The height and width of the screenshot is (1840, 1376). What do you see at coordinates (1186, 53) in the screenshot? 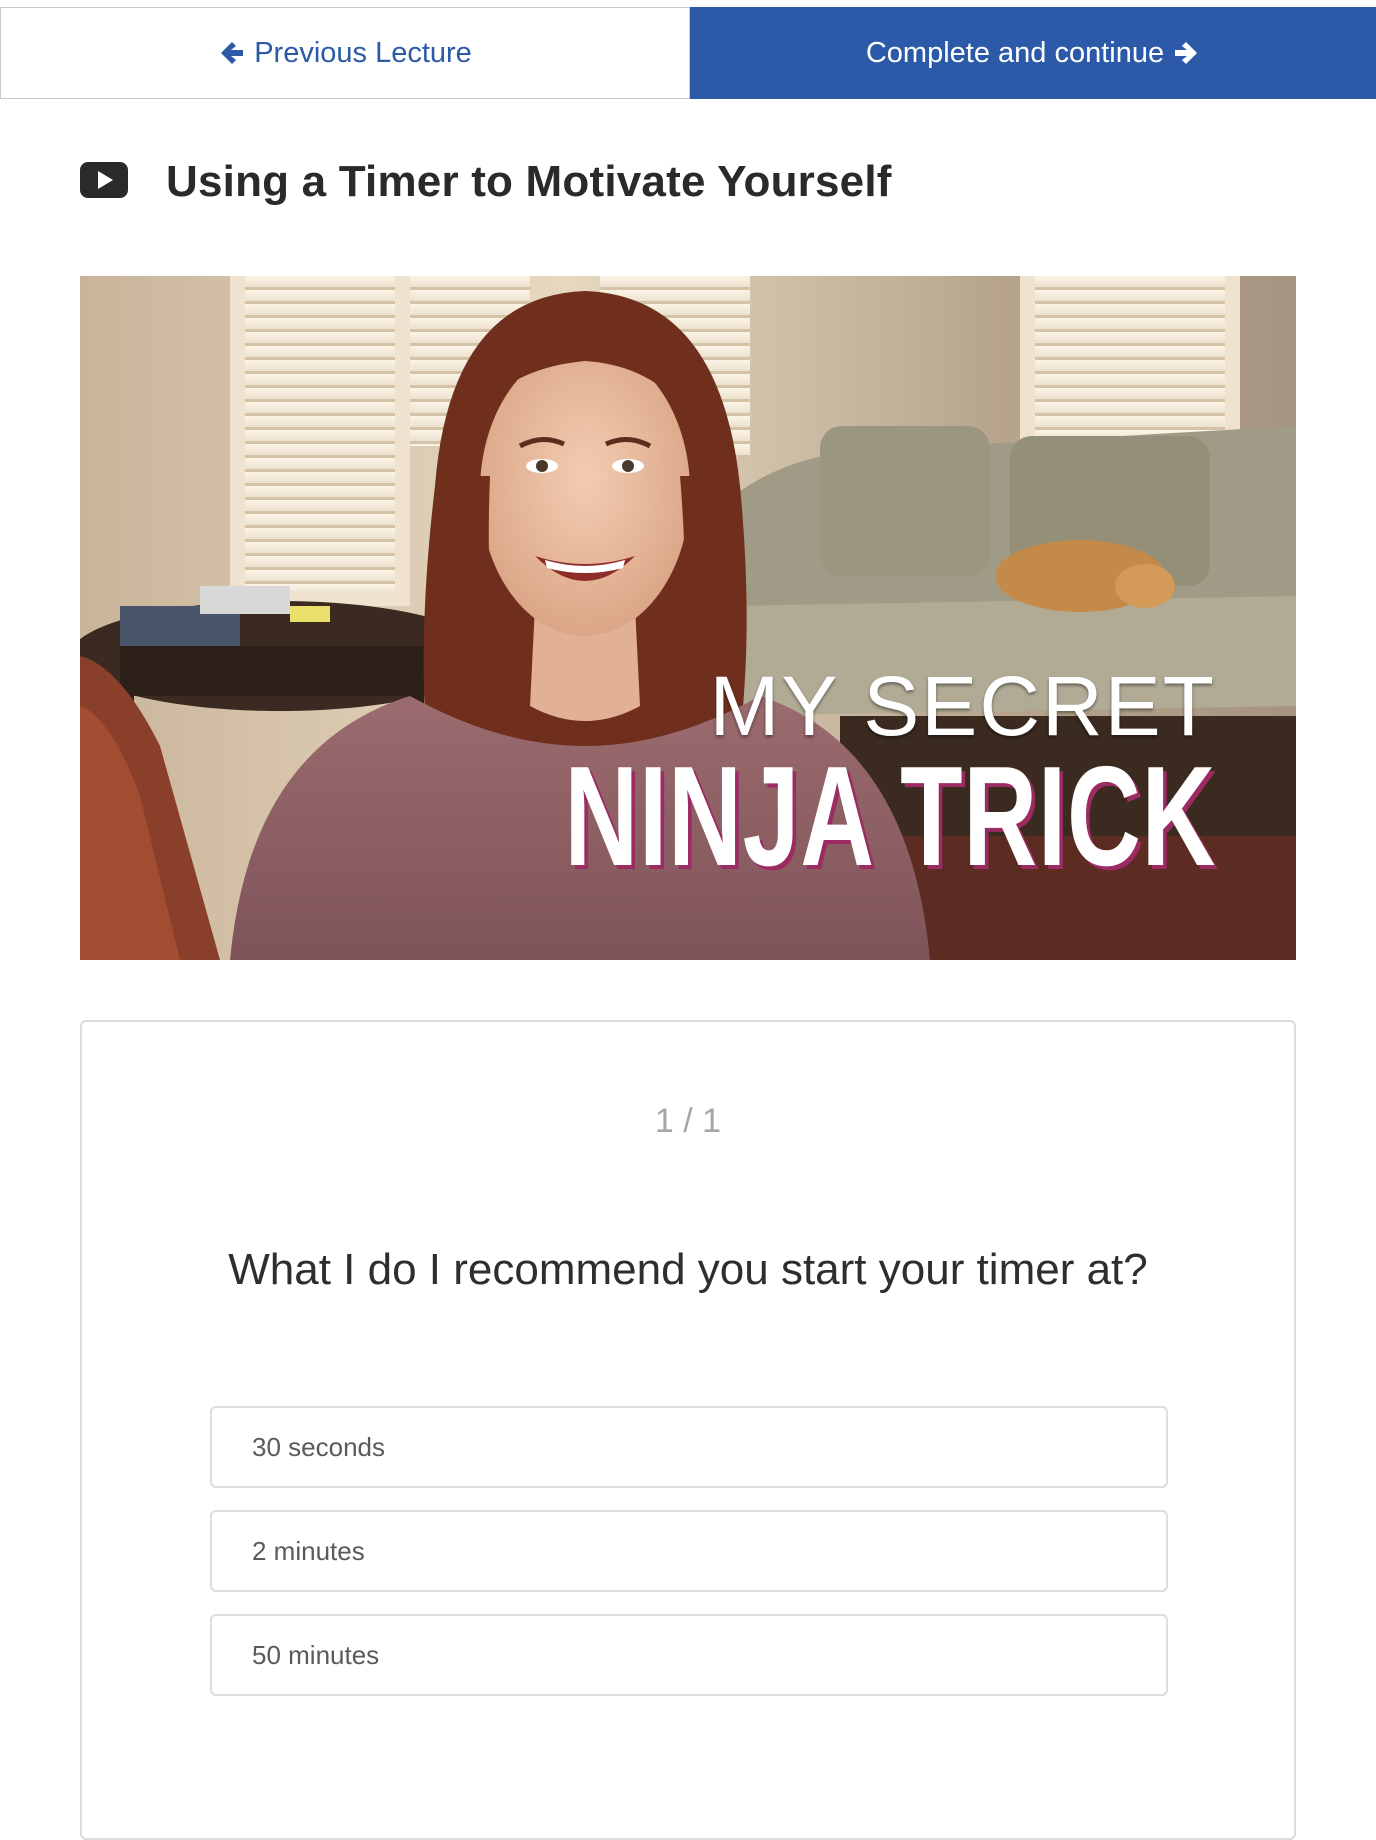
I see `arrow-right-icon` at bounding box center [1186, 53].